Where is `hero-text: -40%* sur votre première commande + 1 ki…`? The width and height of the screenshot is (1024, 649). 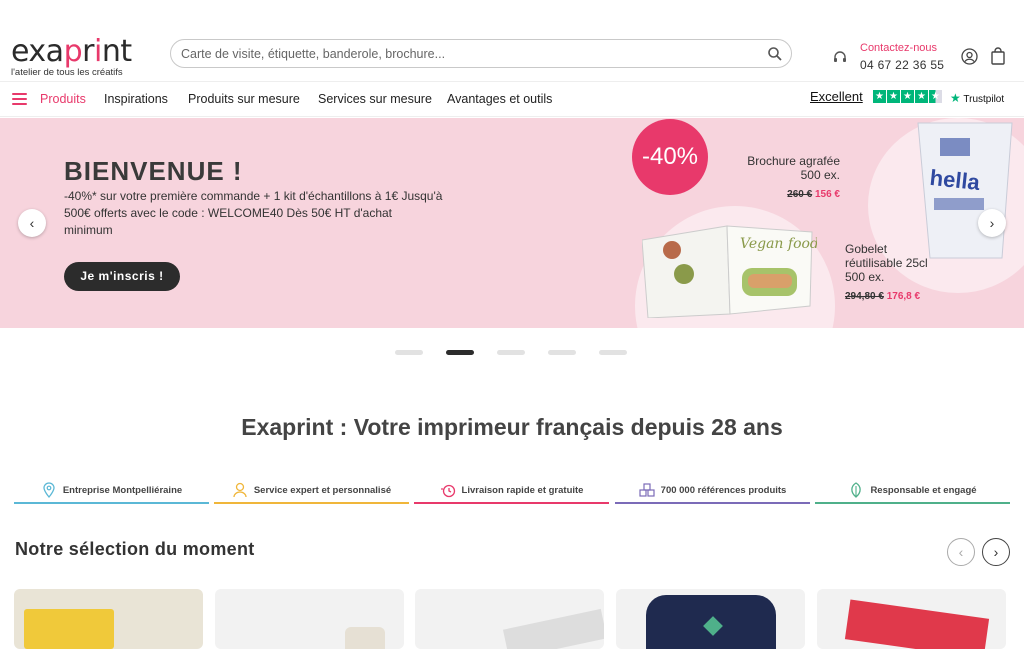
hero-text: -40%* sur votre première commande + 1 ki… is located at coordinates (253, 213).